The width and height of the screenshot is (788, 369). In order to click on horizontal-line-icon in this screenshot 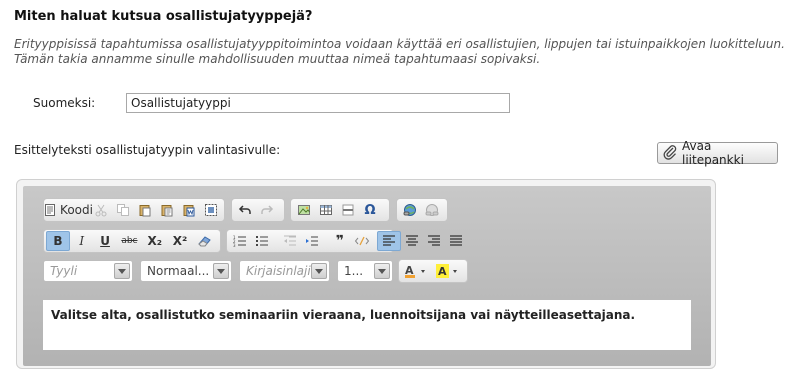, I will do `click(348, 210)`.